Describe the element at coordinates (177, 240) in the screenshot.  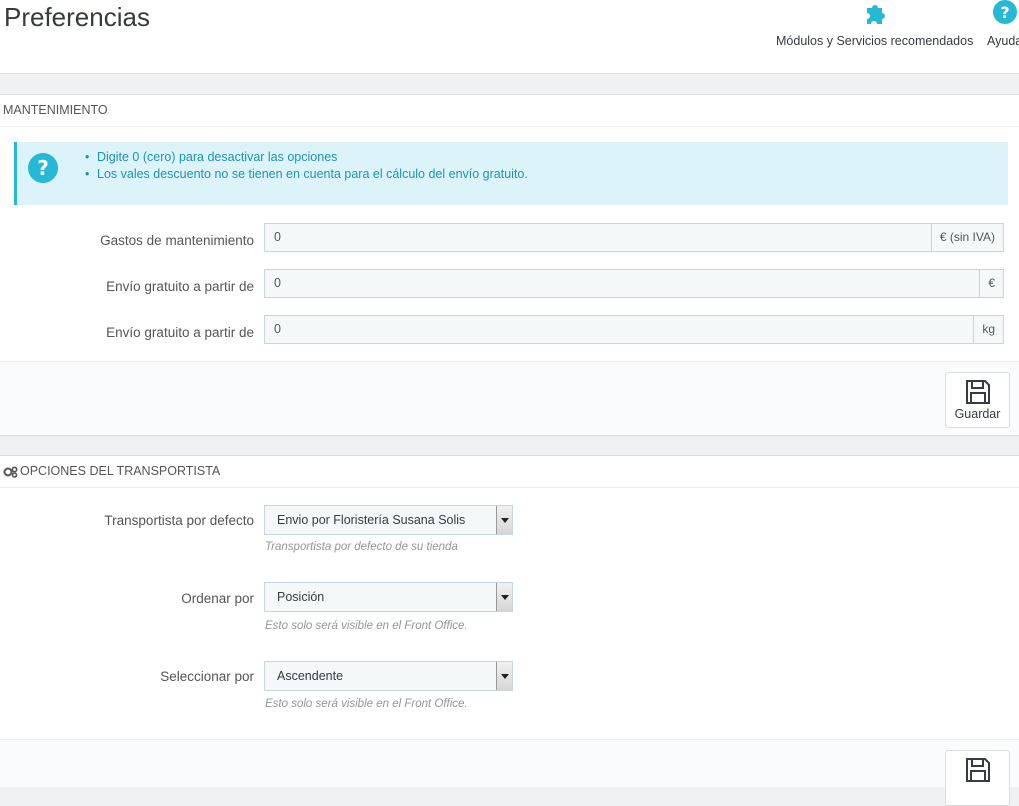
I see `handling-fee-label: Gastos de mantenimiento` at that location.